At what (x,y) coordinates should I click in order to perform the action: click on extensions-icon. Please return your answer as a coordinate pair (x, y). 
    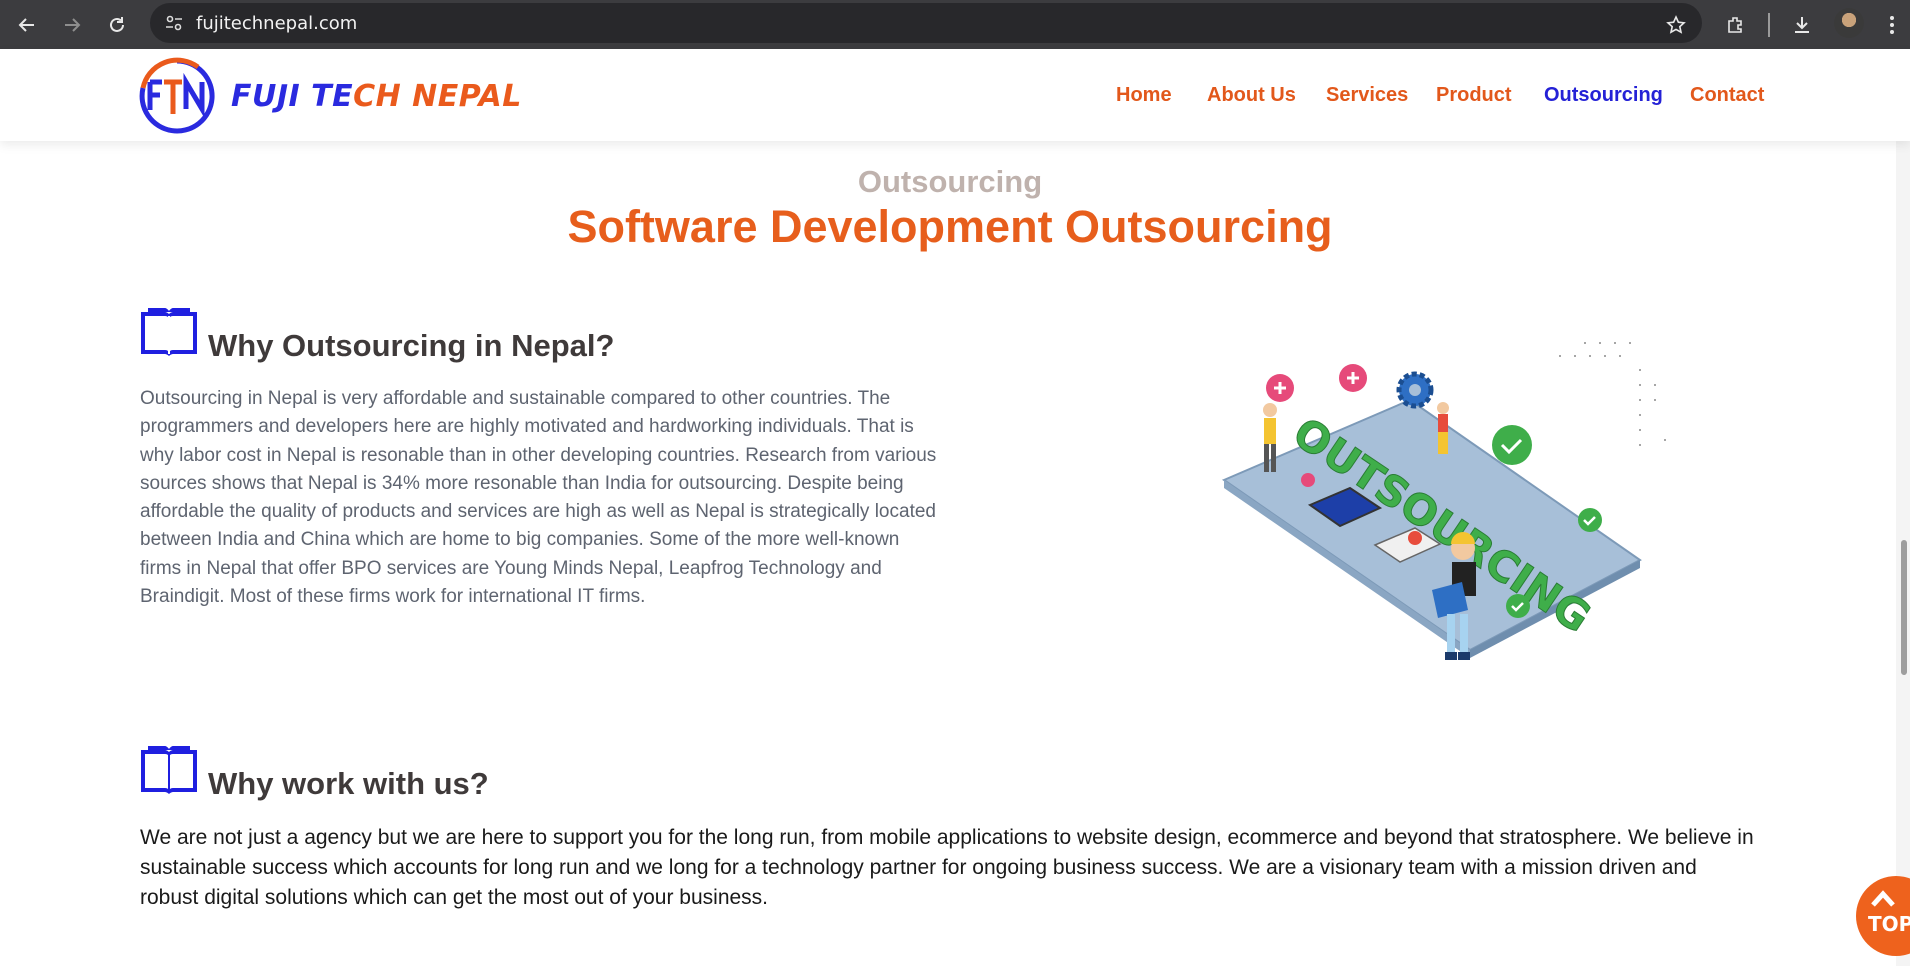
    Looking at the image, I should click on (1736, 25).